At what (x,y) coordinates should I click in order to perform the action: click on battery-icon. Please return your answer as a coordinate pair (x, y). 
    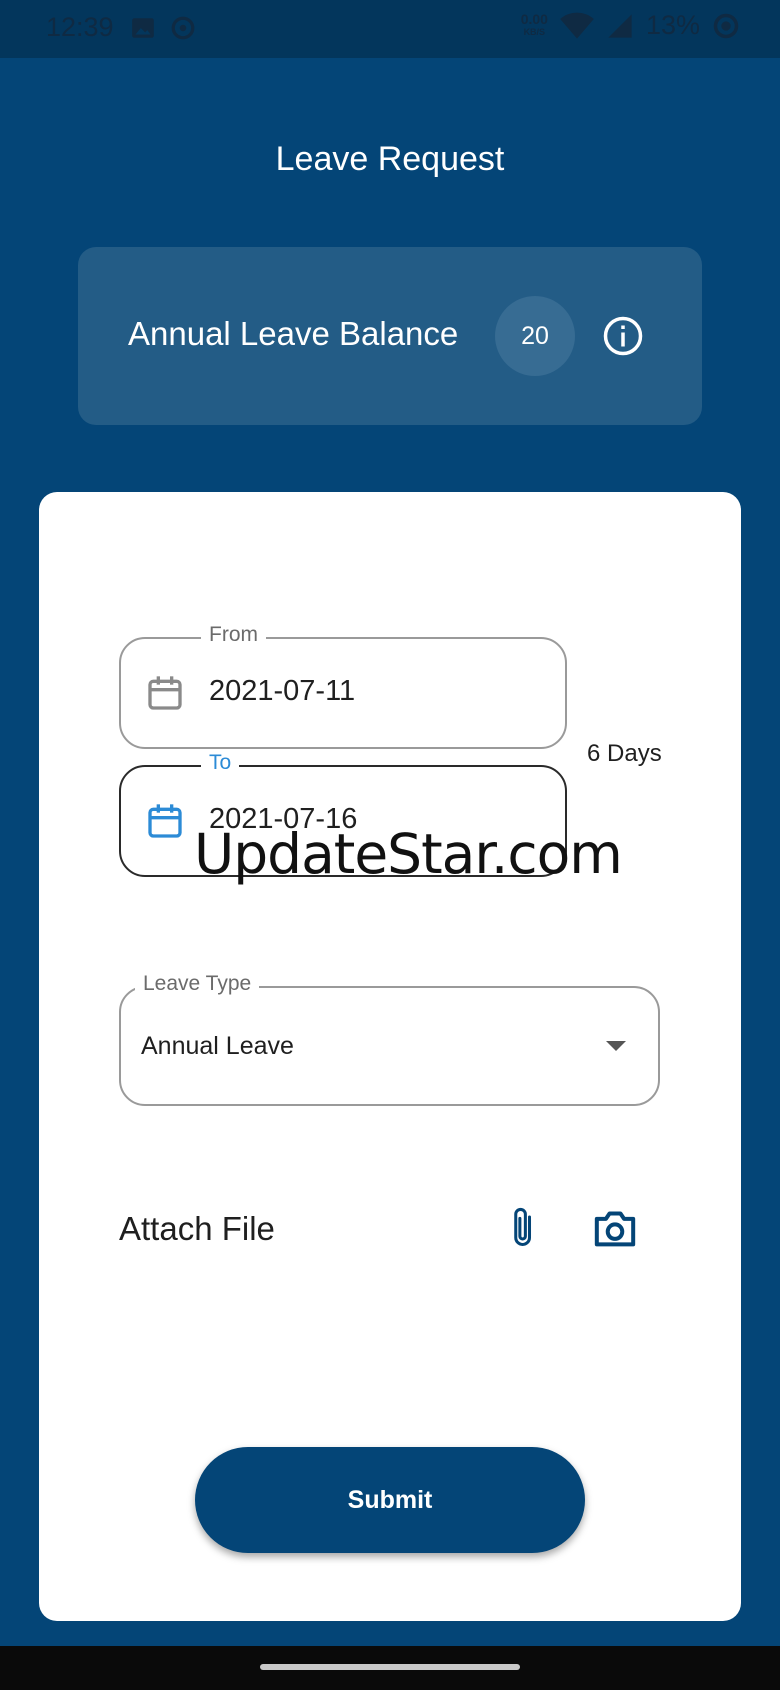
    Looking at the image, I should click on (726, 25).